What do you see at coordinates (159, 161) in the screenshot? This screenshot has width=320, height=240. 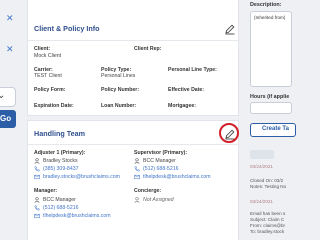 I see `supervisor-name: BCC Manager` at bounding box center [159, 161].